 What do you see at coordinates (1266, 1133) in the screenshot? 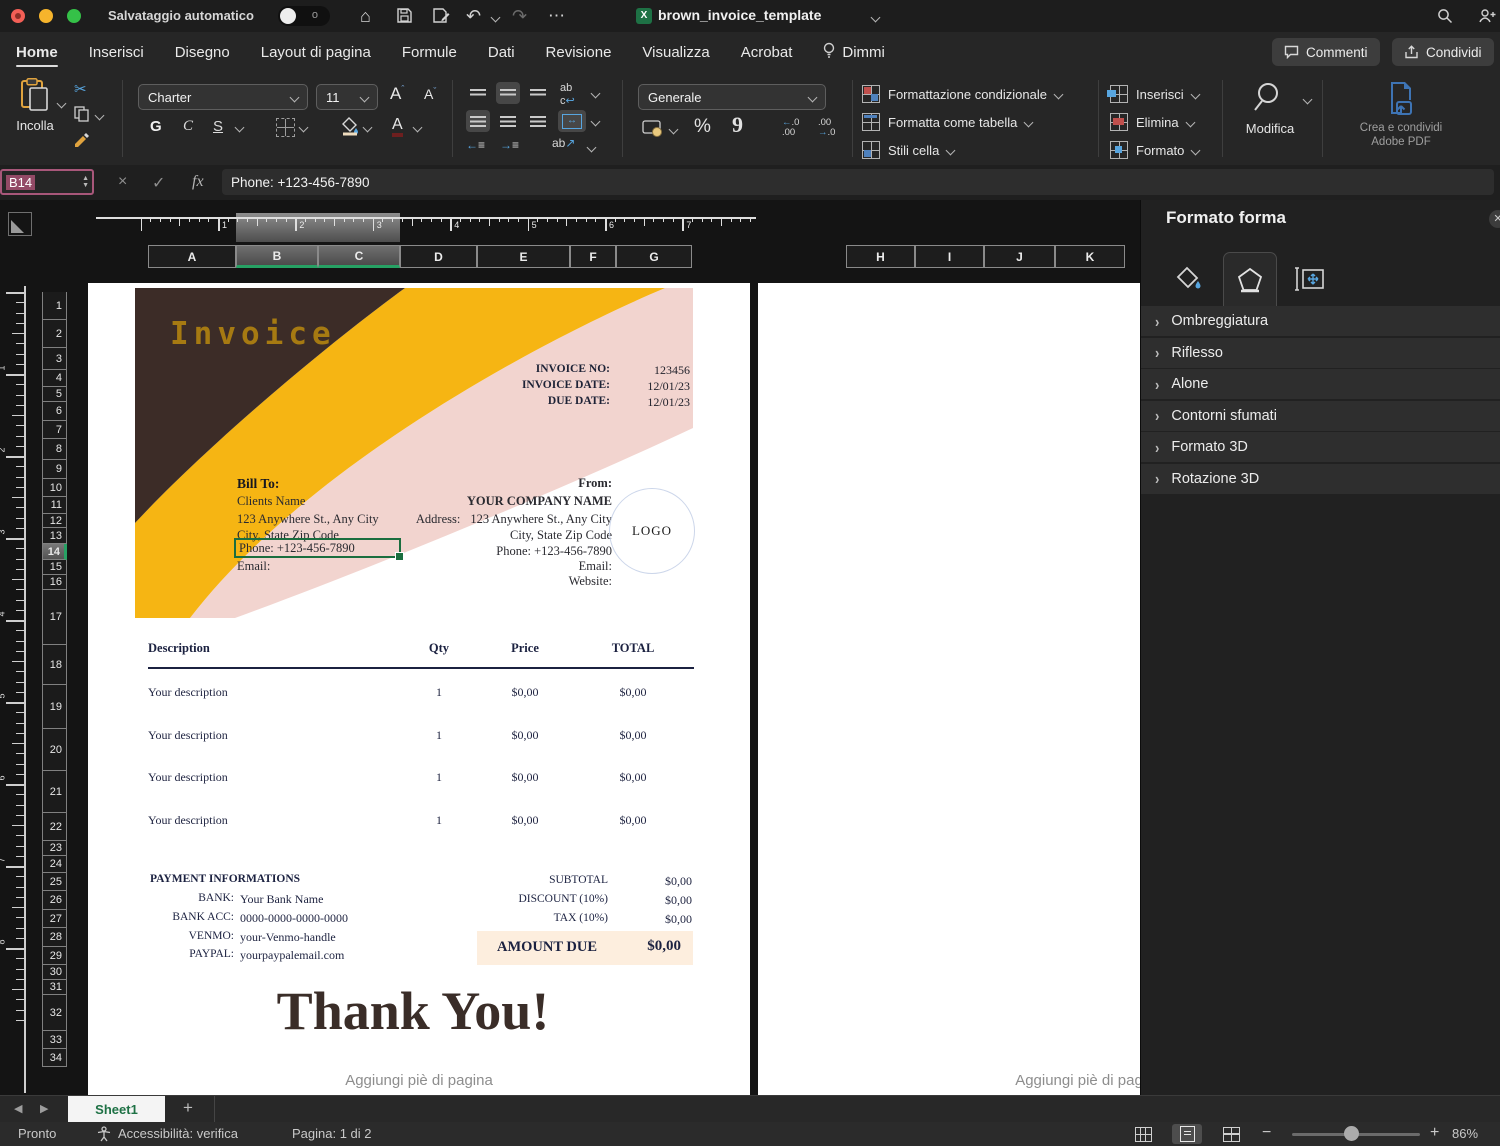
I see `zoom-out-icon: −` at bounding box center [1266, 1133].